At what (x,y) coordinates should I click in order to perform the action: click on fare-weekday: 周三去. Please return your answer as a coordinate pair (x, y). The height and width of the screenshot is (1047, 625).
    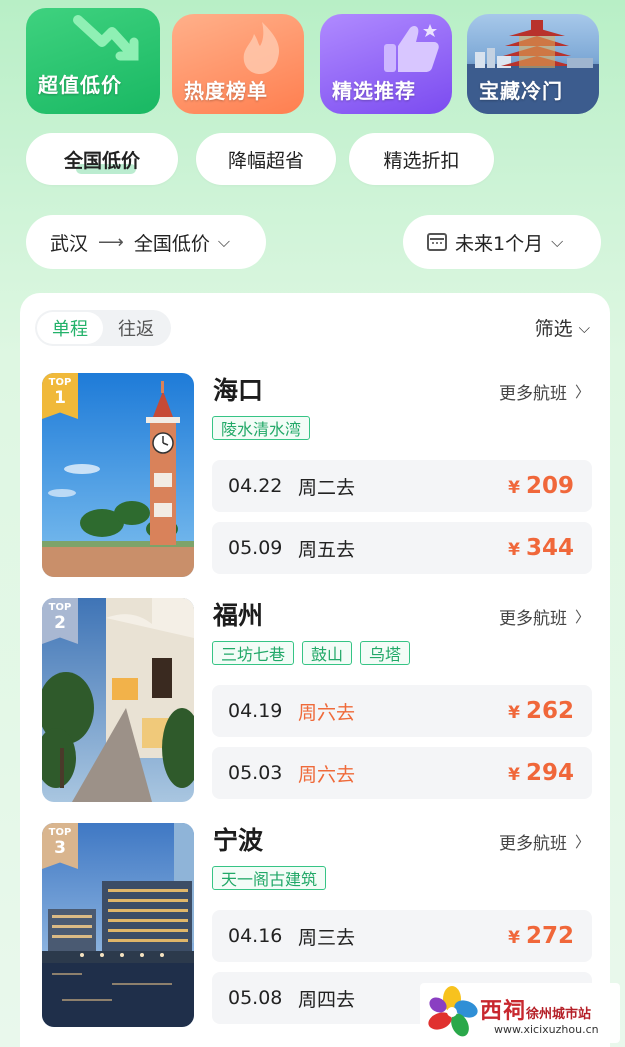
    Looking at the image, I should click on (327, 937).